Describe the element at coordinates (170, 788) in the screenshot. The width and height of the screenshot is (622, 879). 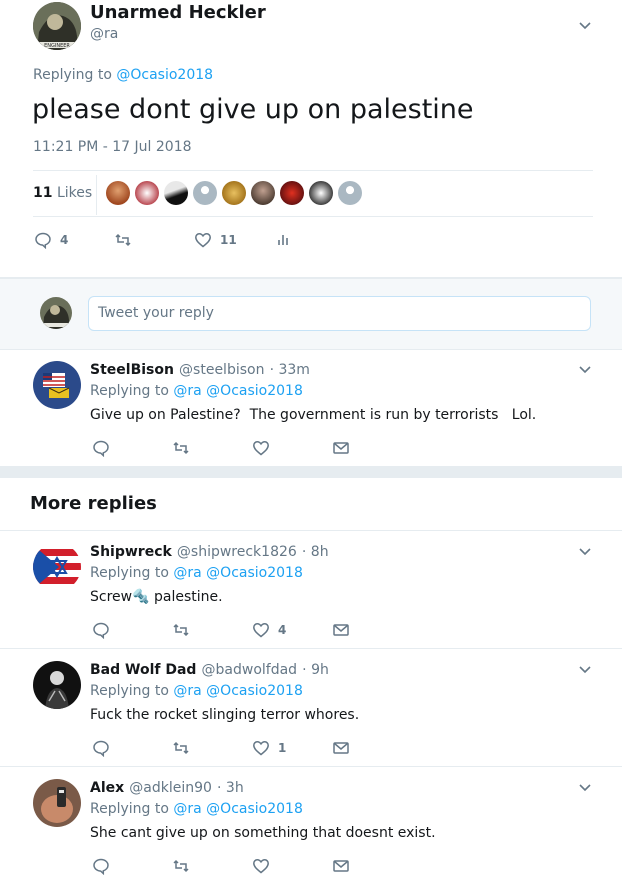
I see `reply-author-handle: @adklein90` at that location.